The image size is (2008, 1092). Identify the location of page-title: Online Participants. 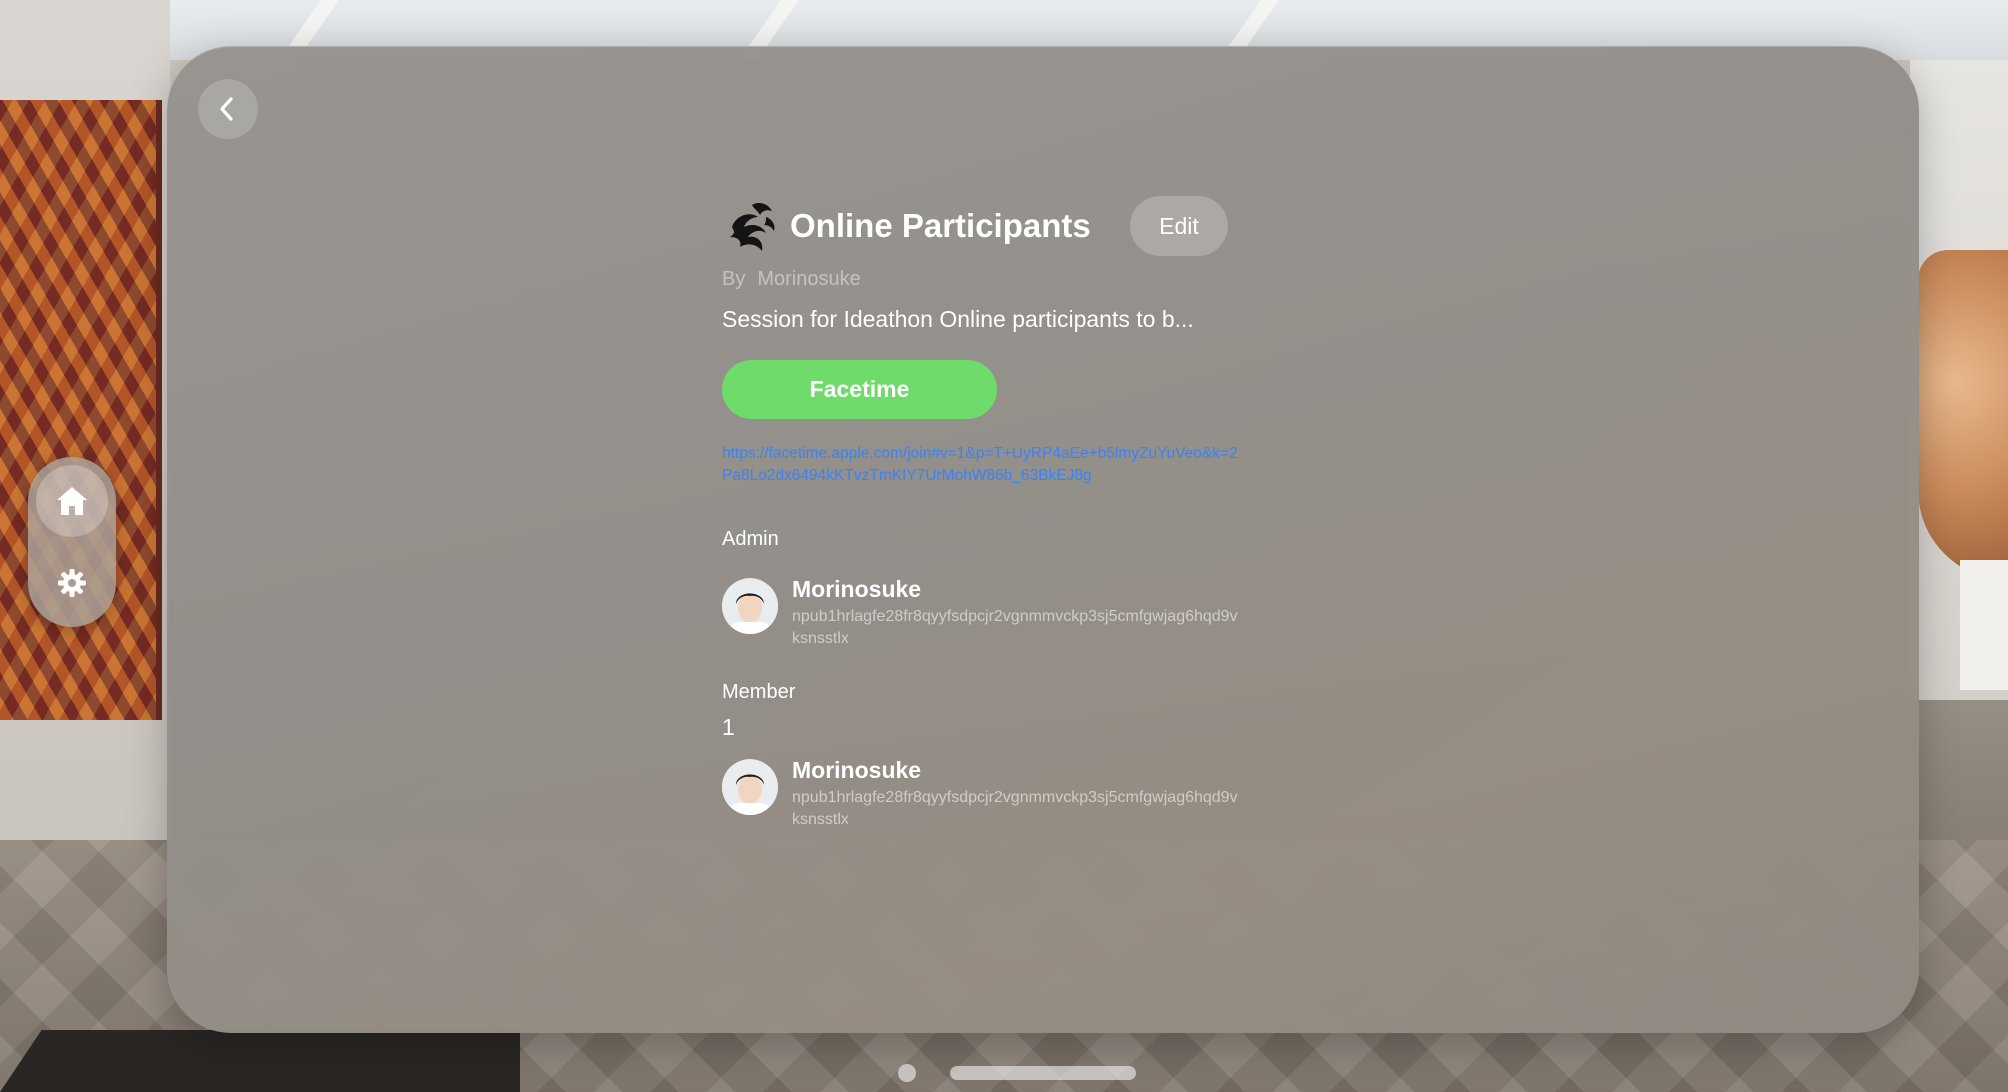
(940, 225).